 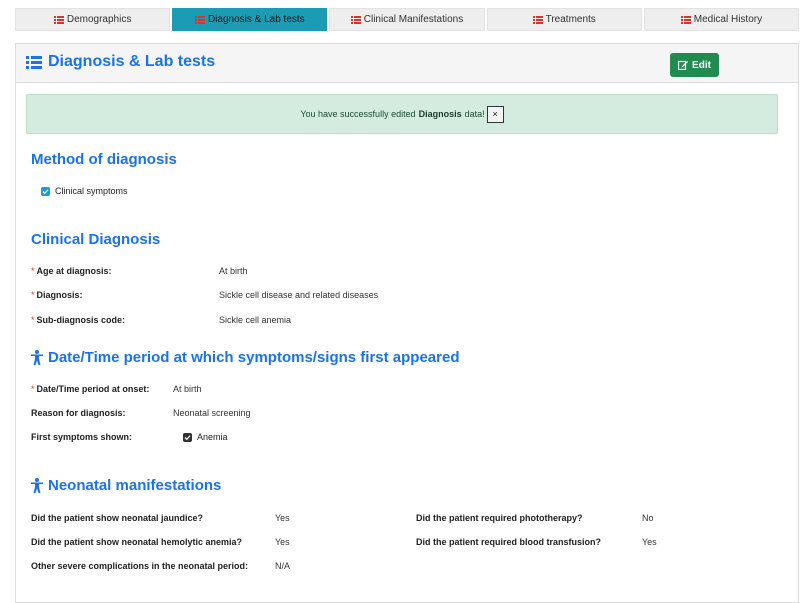 What do you see at coordinates (648, 518) in the screenshot?
I see `phototherapy-value: No` at bounding box center [648, 518].